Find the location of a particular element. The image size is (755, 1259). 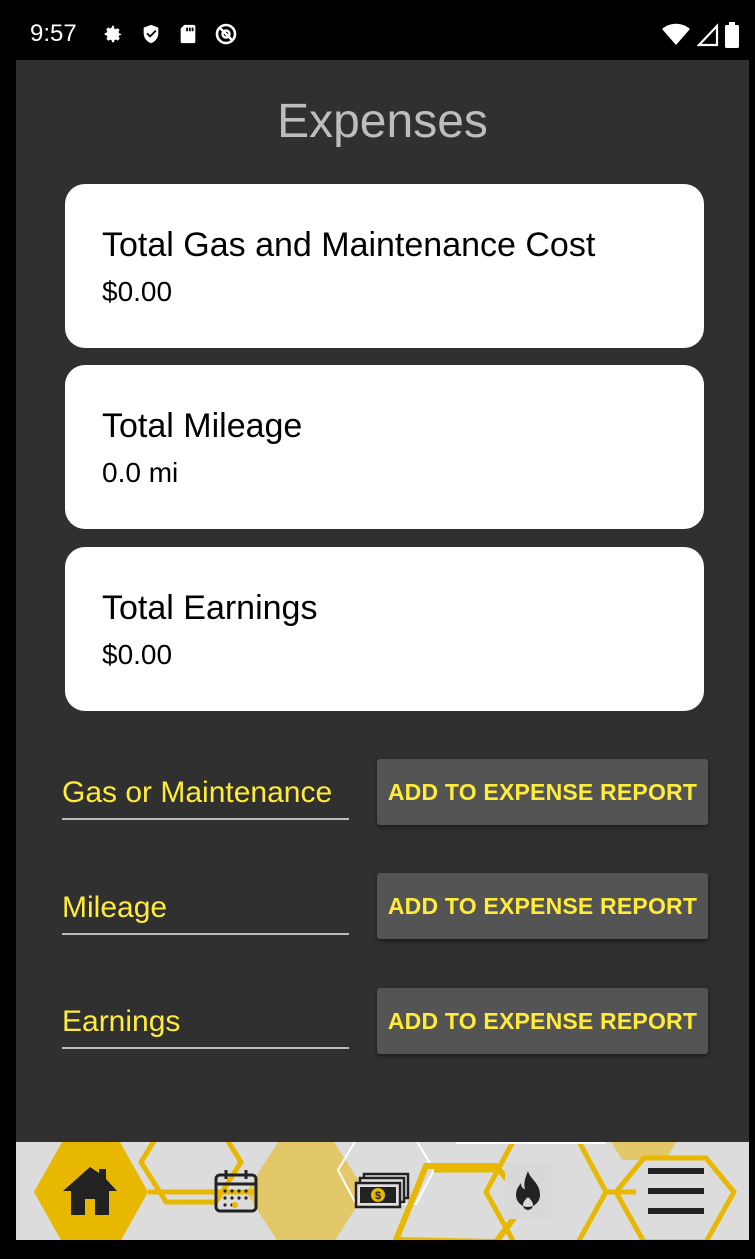

signal-icon is located at coordinates (708, 35).